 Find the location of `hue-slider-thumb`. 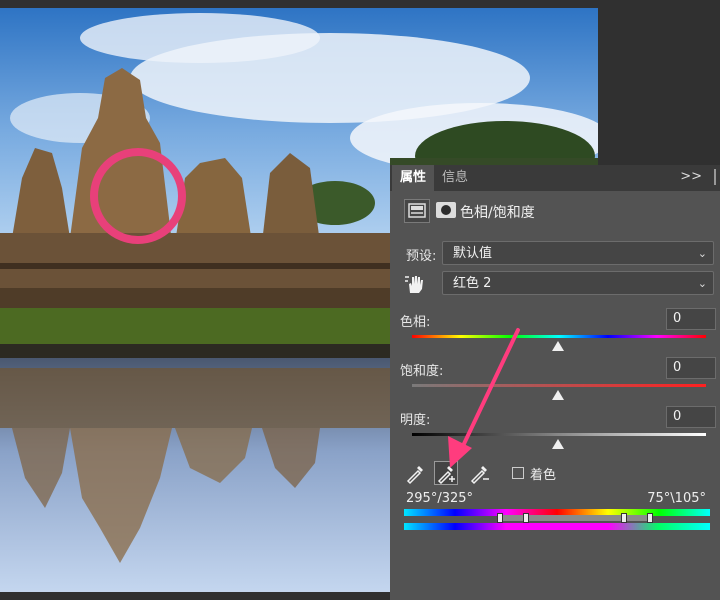

hue-slider-thumb is located at coordinates (558, 346).